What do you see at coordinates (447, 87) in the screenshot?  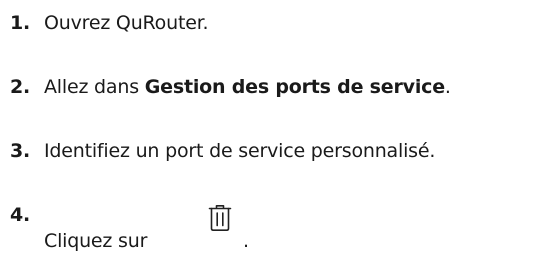 I see `step-text-suffix: .` at bounding box center [447, 87].